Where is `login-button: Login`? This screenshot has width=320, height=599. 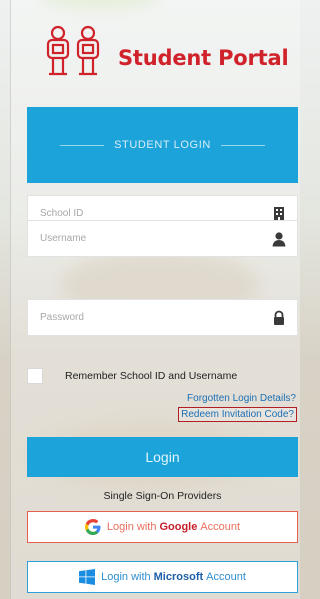 login-button: Login is located at coordinates (162, 457).